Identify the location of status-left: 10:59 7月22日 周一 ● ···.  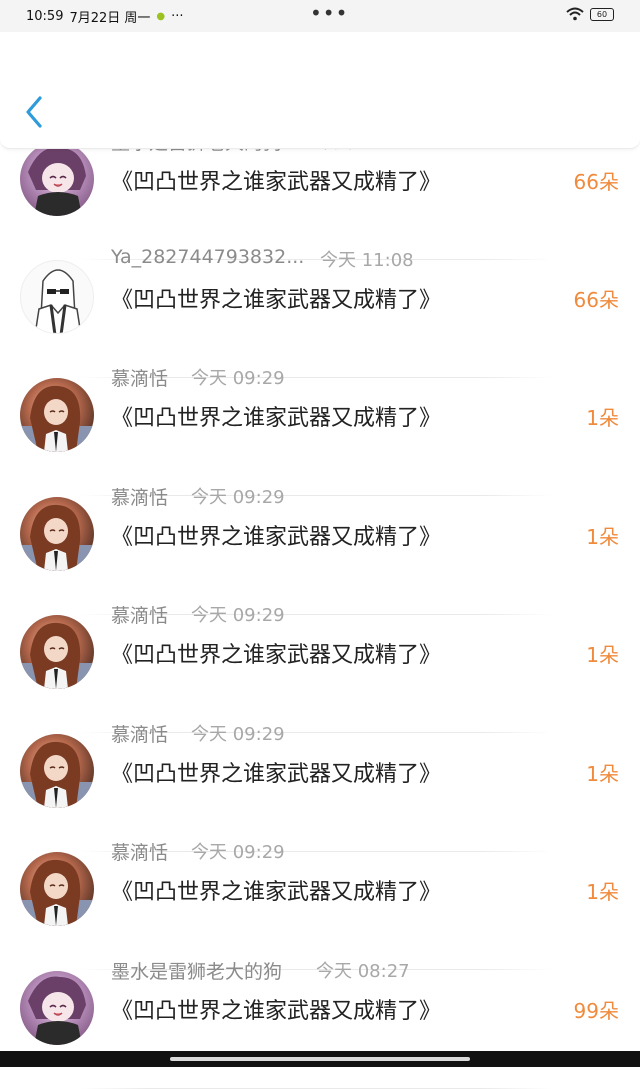
(105, 16).